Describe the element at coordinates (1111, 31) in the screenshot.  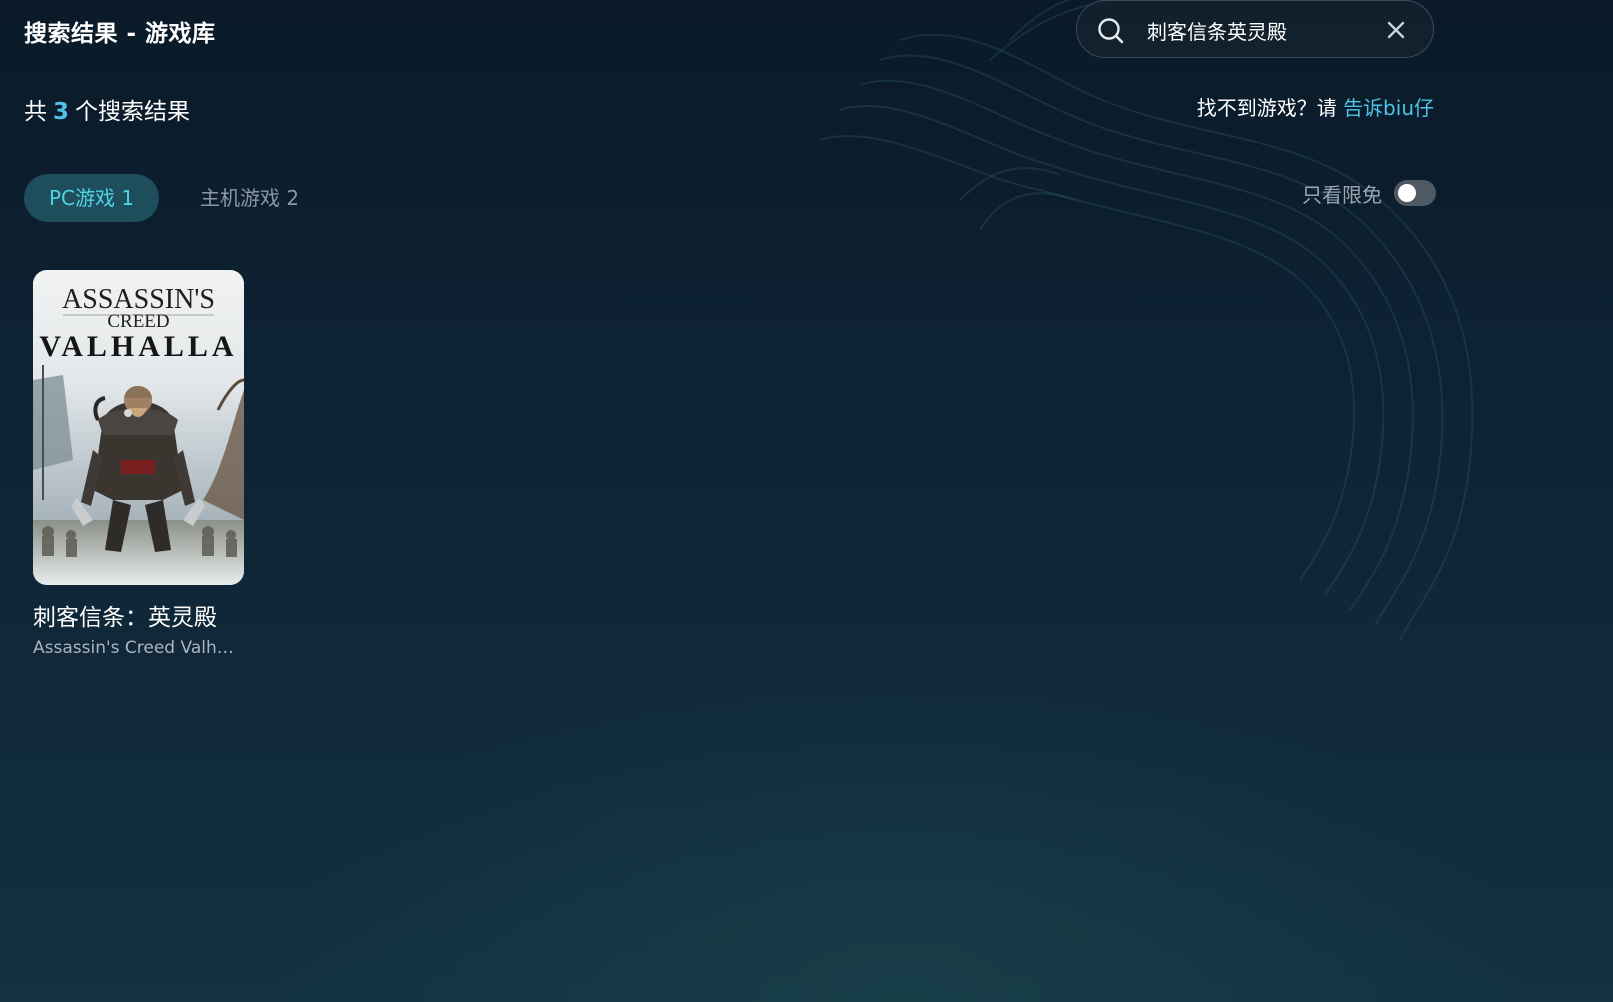
I see `search-icon` at that location.